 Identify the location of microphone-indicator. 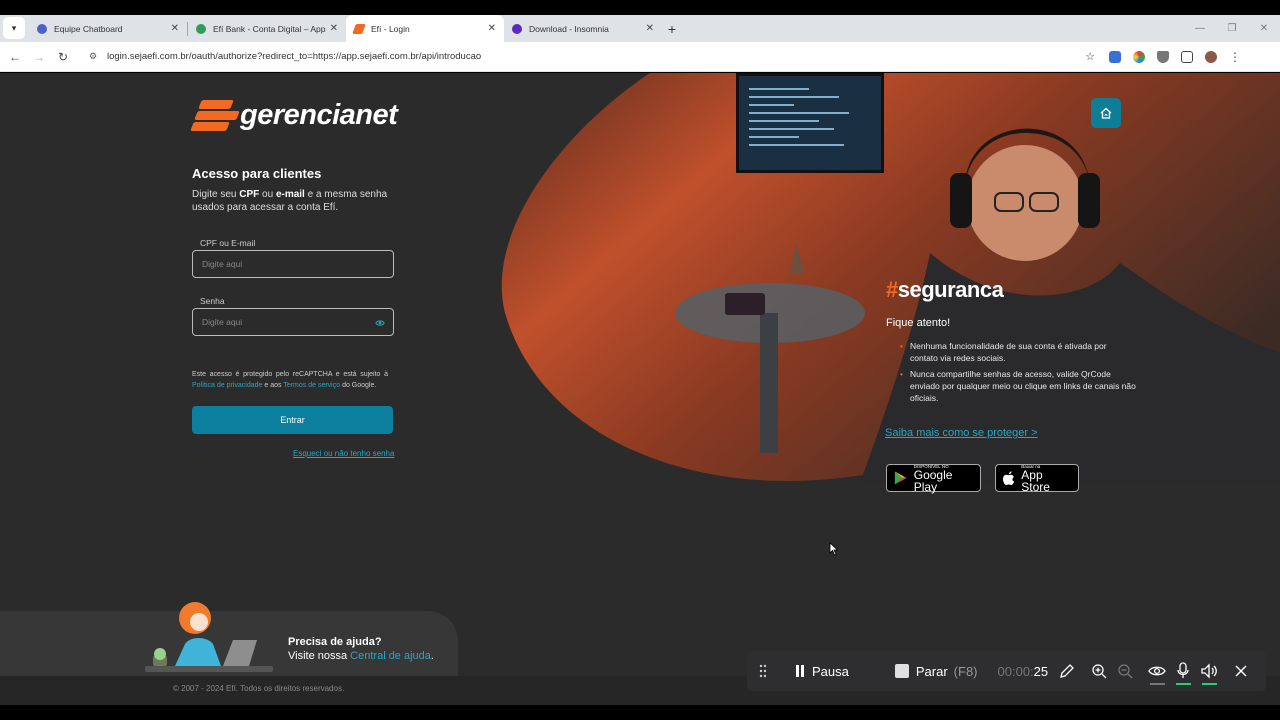
(1184, 684).